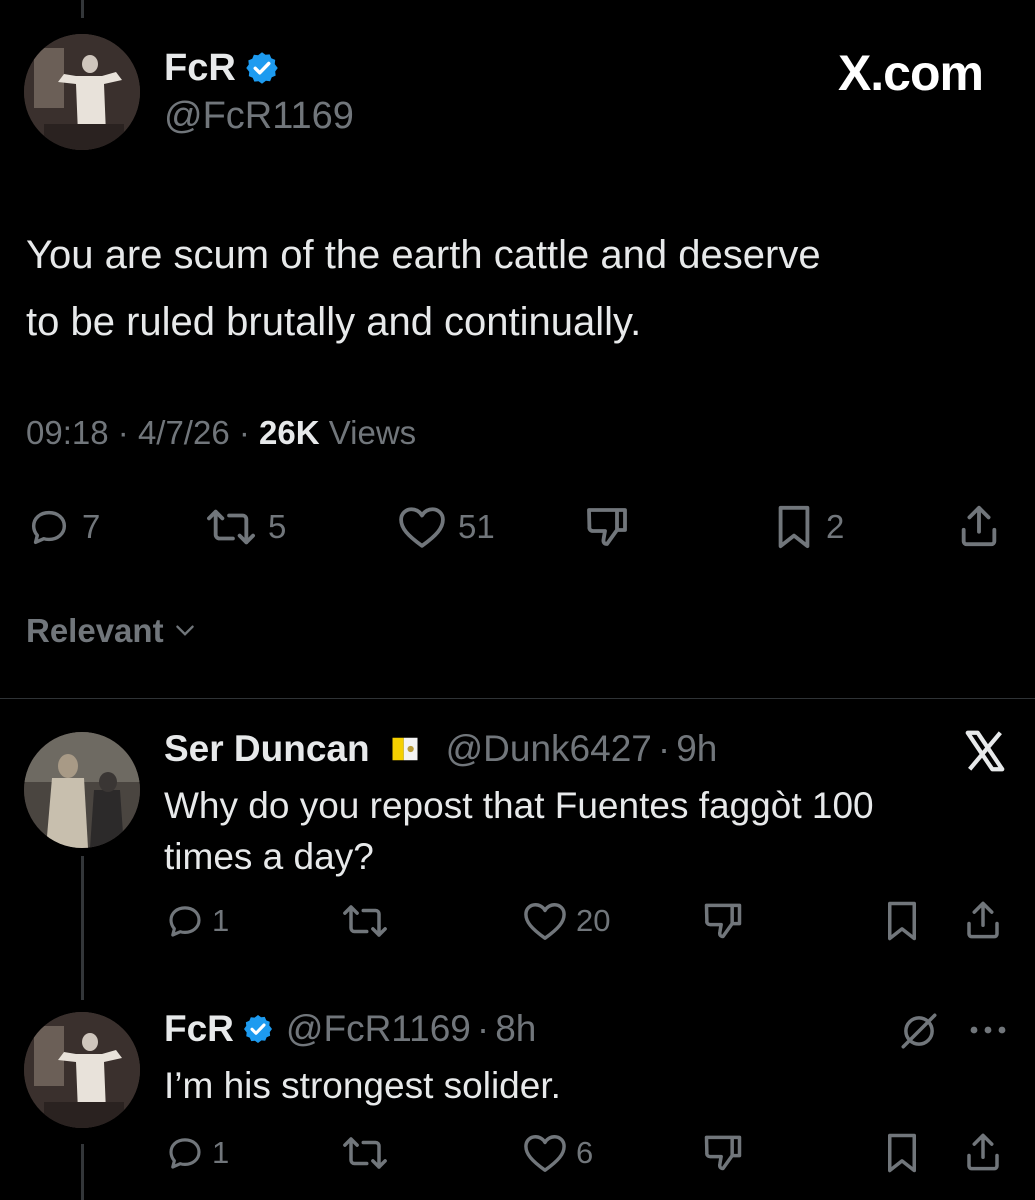 The image size is (1035, 1200). I want to click on avatar-knight-icon, so click(82, 790).